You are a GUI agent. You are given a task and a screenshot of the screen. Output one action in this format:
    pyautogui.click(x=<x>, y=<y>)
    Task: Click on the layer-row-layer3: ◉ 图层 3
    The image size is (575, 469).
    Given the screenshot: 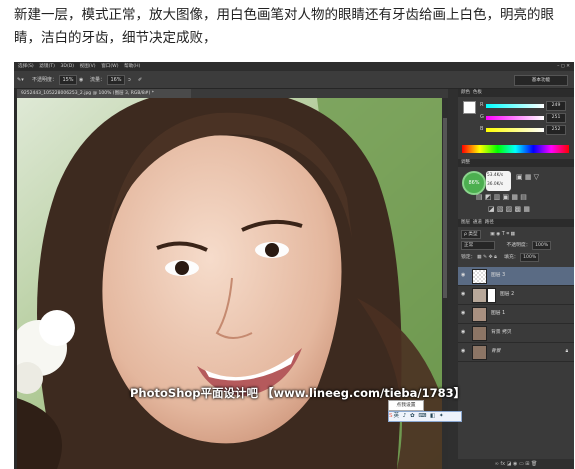 What is the action you would take?
    pyautogui.click(x=516, y=276)
    